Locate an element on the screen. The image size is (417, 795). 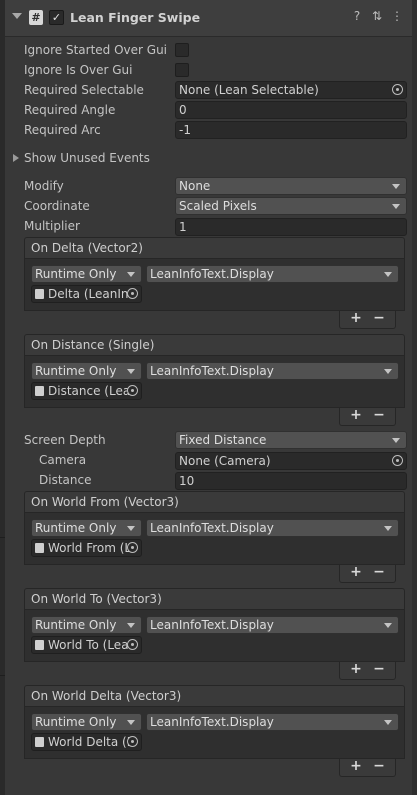
target-object-value: World To (Lea is located at coordinates (88, 645).